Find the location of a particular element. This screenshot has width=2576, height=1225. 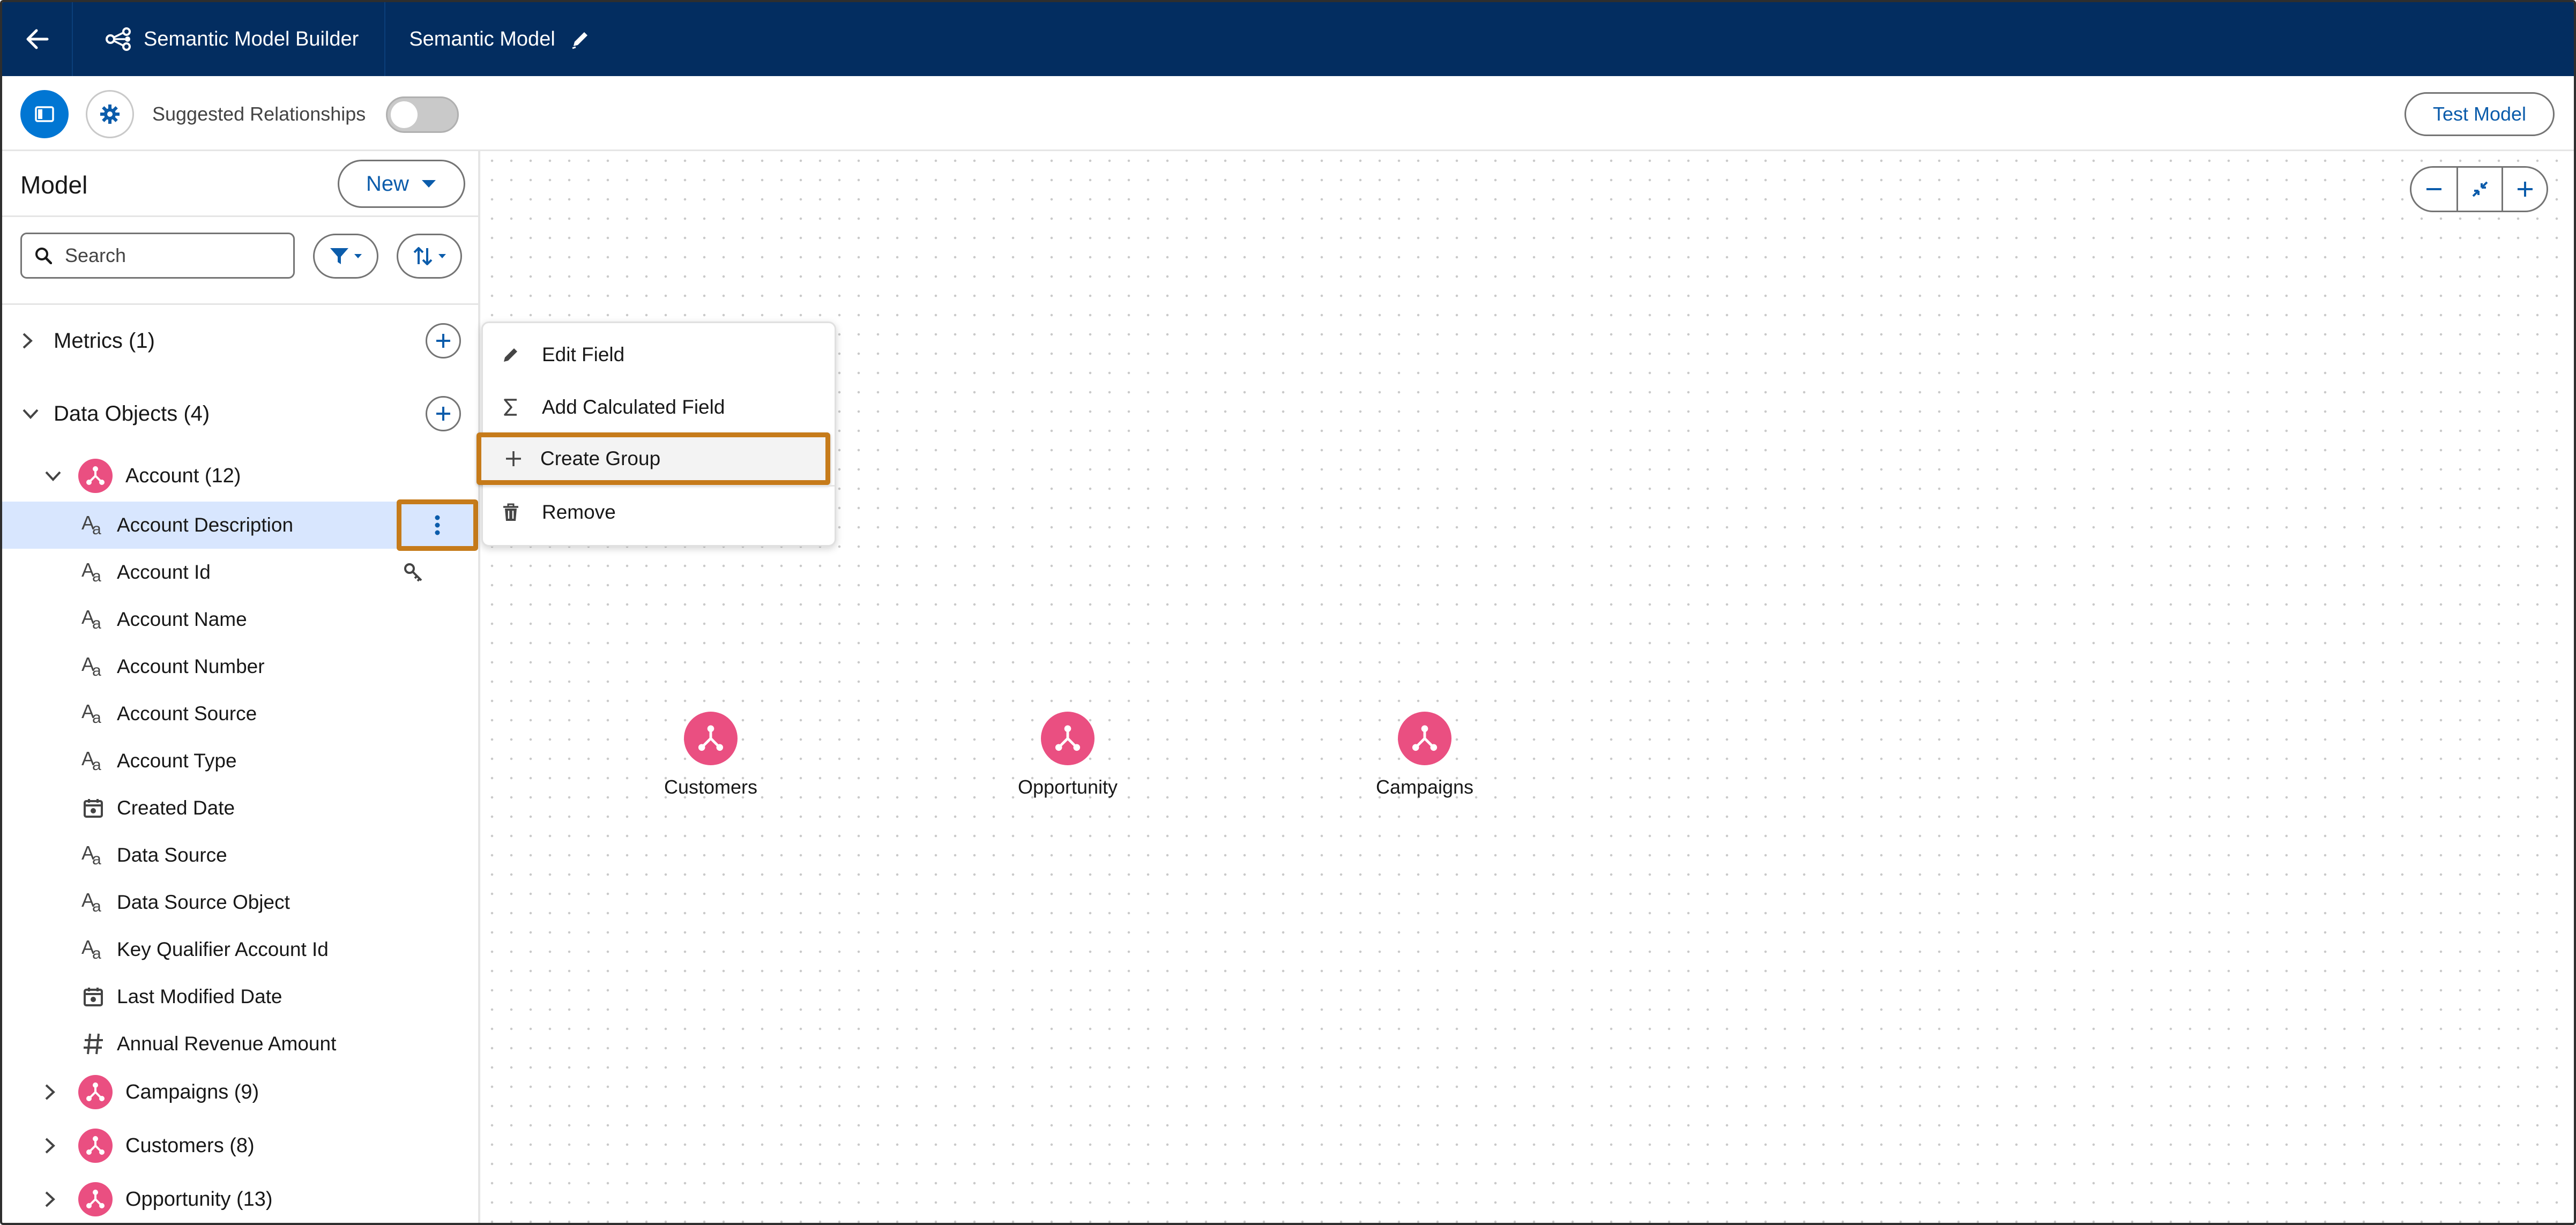

test-model-button: Test Model is located at coordinates (2479, 114).